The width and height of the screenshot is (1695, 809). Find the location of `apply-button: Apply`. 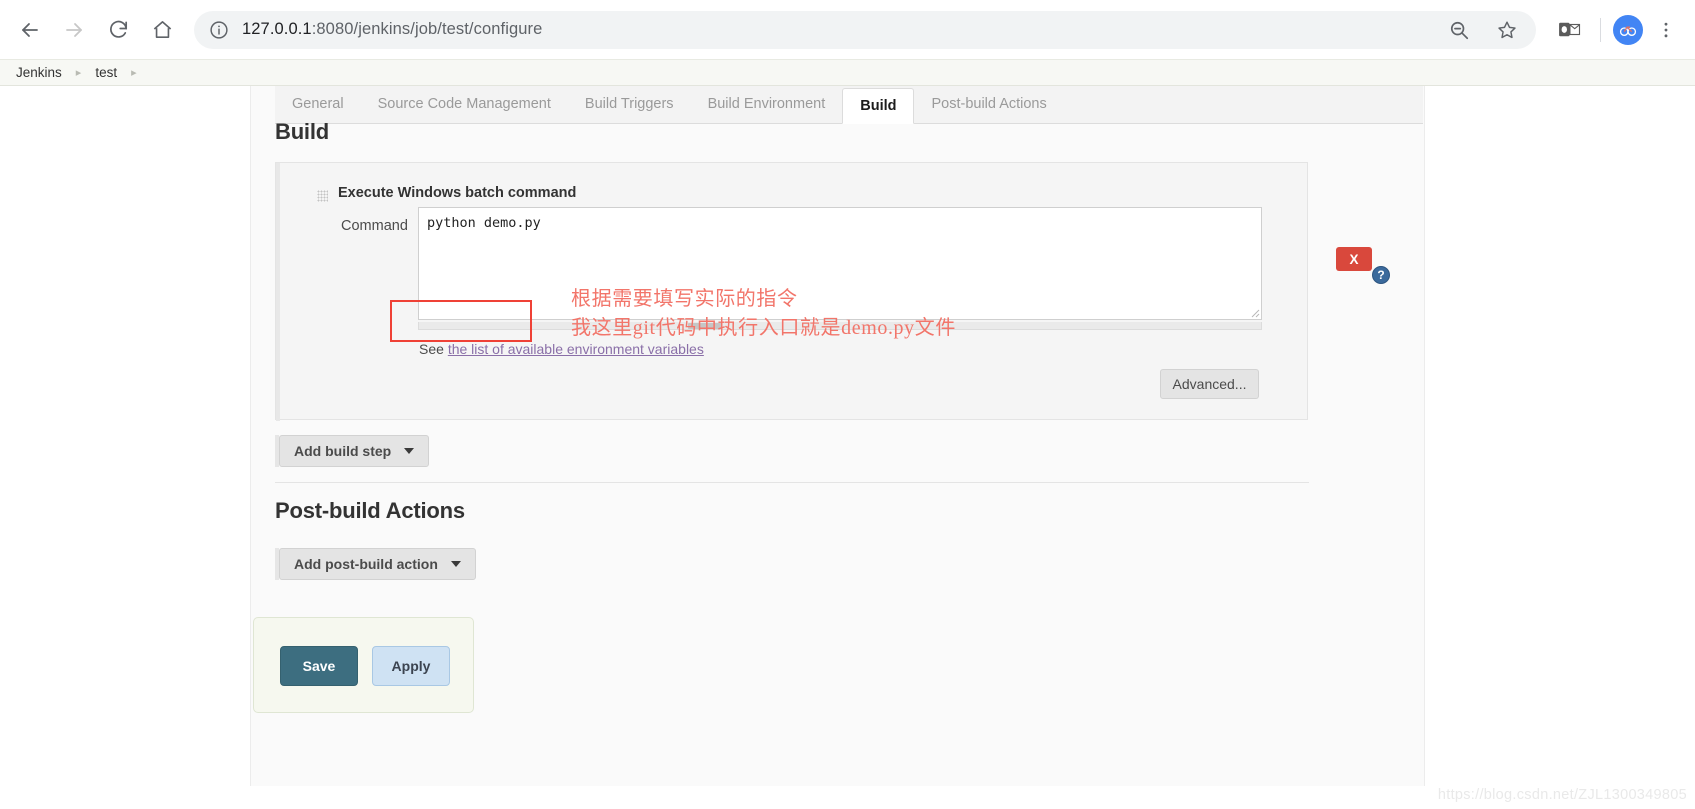

apply-button: Apply is located at coordinates (411, 666).